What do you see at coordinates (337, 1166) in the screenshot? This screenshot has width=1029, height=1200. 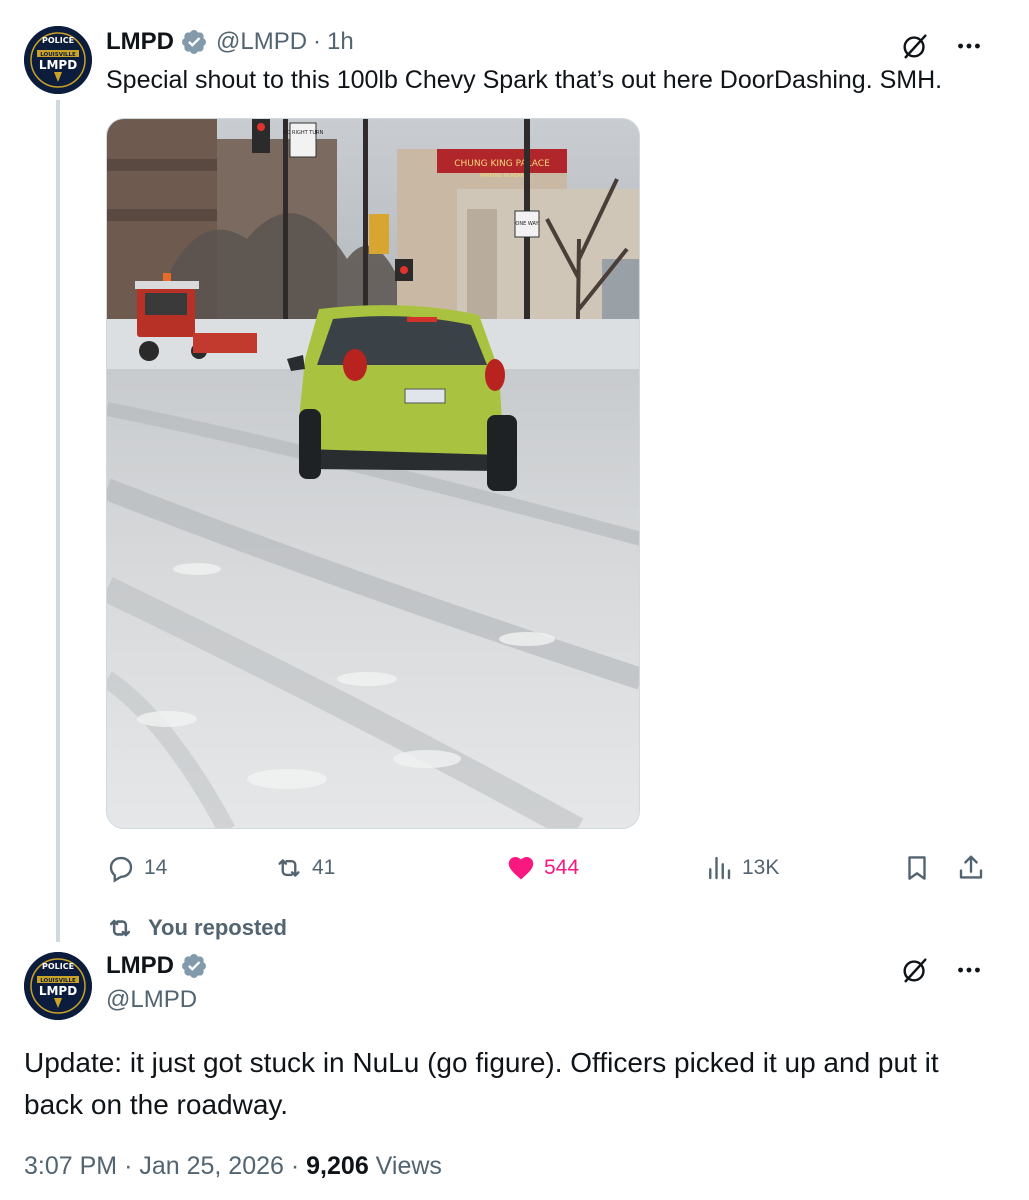 I see `views-count: 9,206` at bounding box center [337, 1166].